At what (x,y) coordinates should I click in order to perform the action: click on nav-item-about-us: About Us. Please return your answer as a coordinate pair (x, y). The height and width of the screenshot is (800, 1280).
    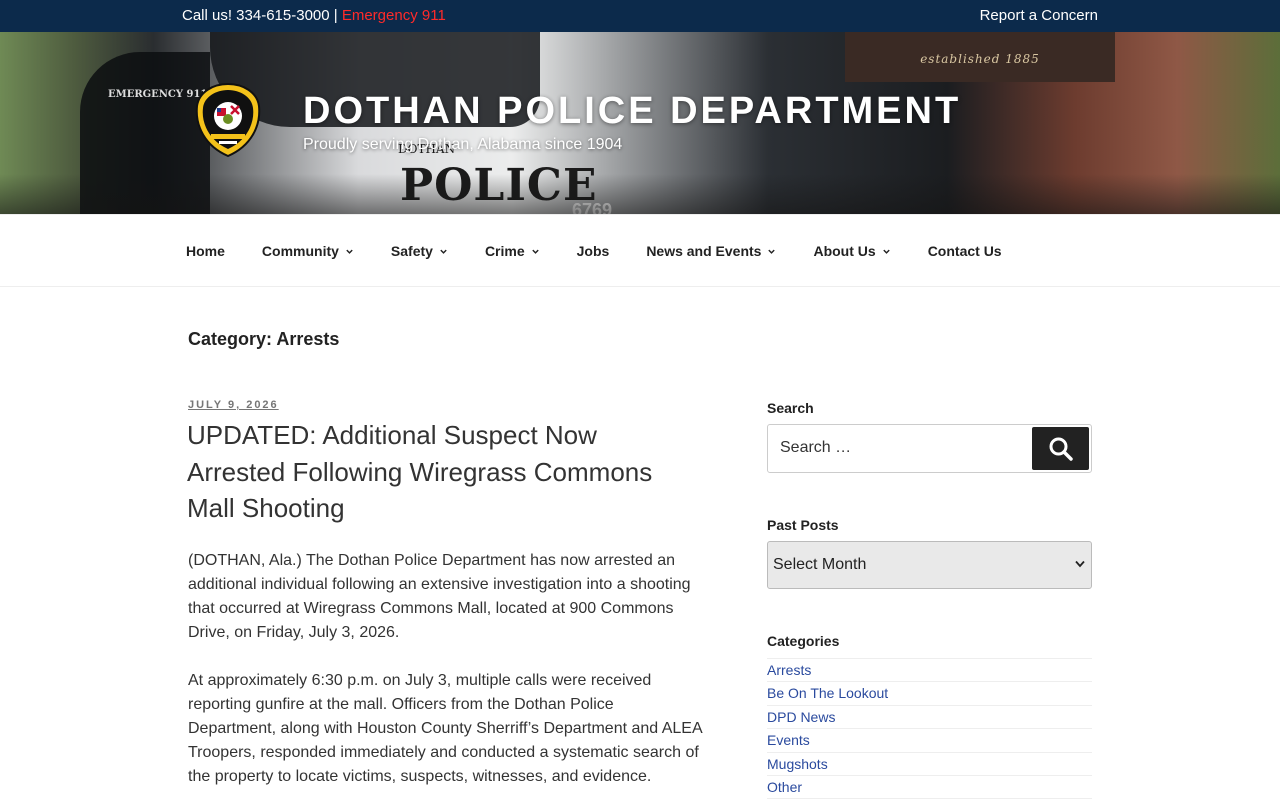
    Looking at the image, I should click on (851, 251).